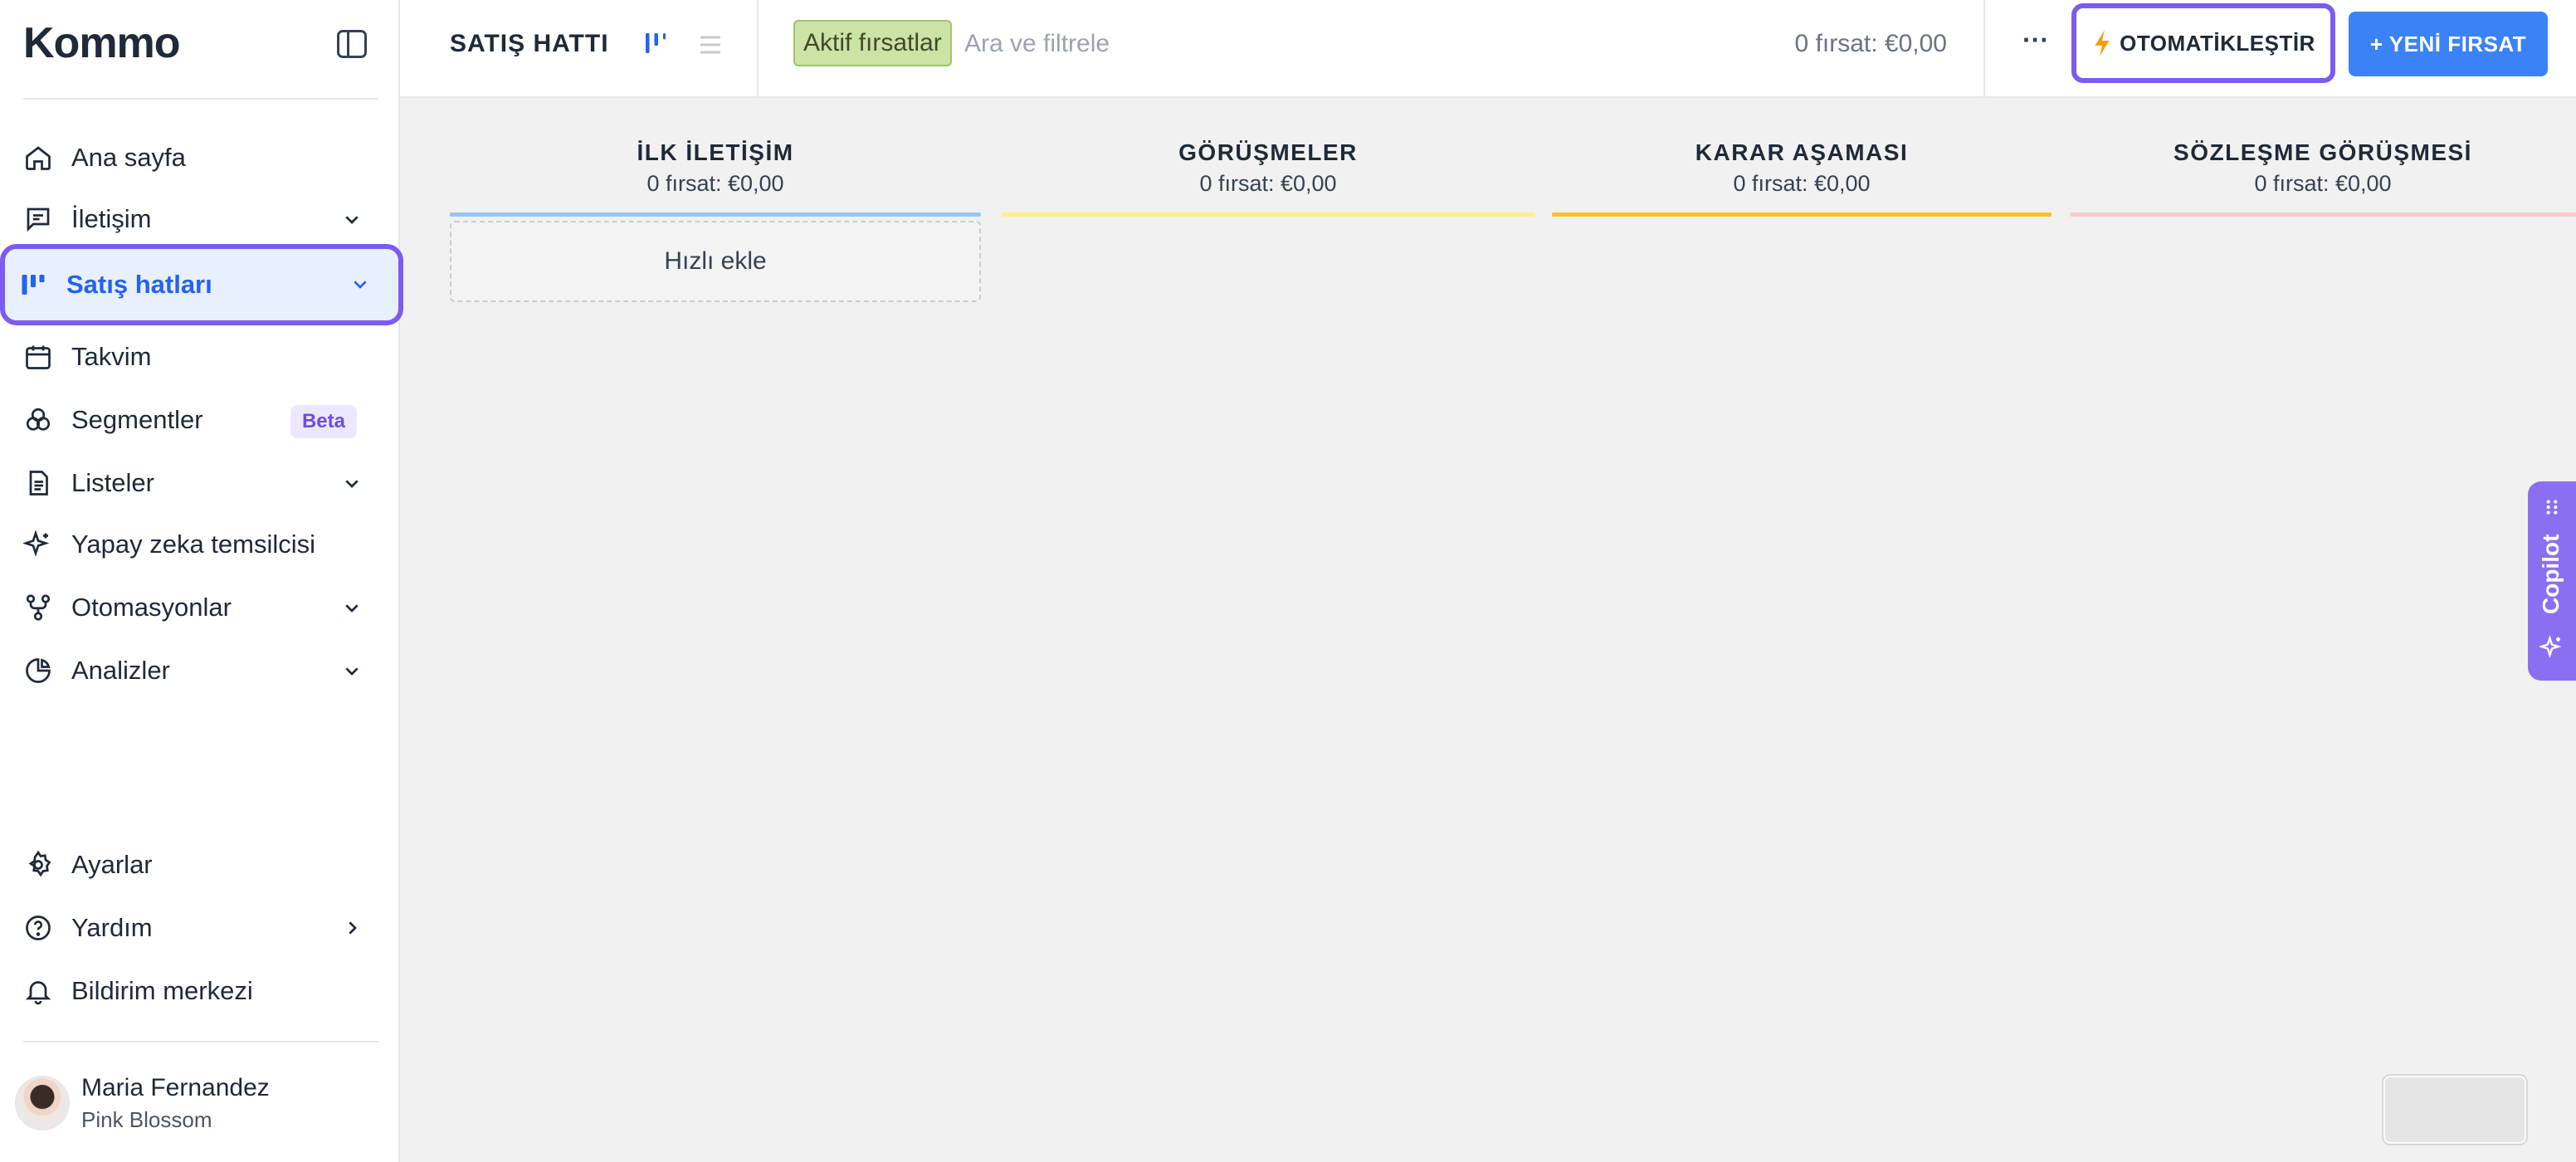  What do you see at coordinates (353, 928) in the screenshot?
I see `chevron-right-icon` at bounding box center [353, 928].